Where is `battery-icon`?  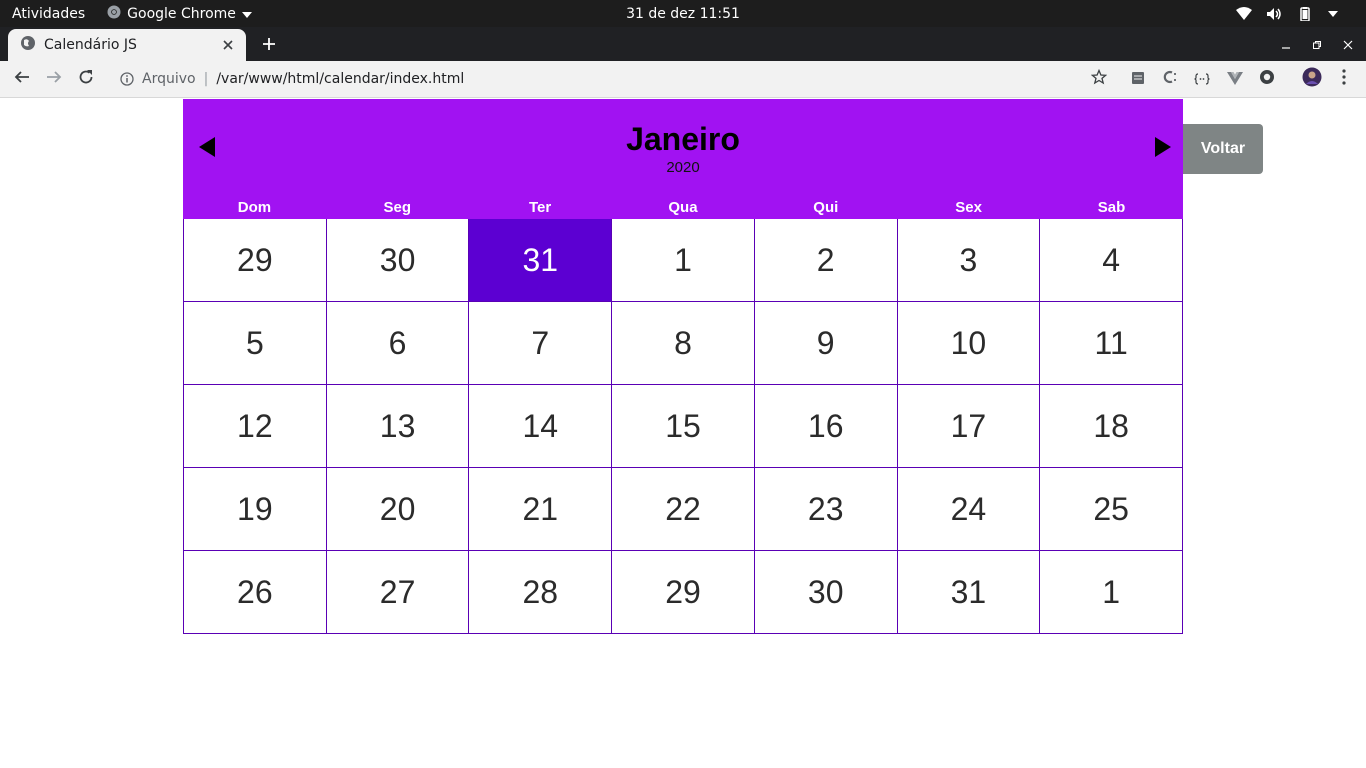 battery-icon is located at coordinates (1305, 13).